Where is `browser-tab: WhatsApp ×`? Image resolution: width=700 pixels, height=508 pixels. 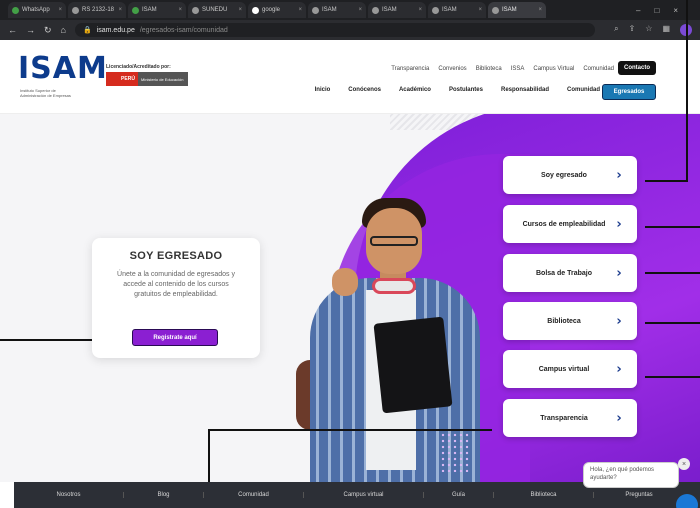
browser-tab: WhatsApp × is located at coordinates (37, 10).